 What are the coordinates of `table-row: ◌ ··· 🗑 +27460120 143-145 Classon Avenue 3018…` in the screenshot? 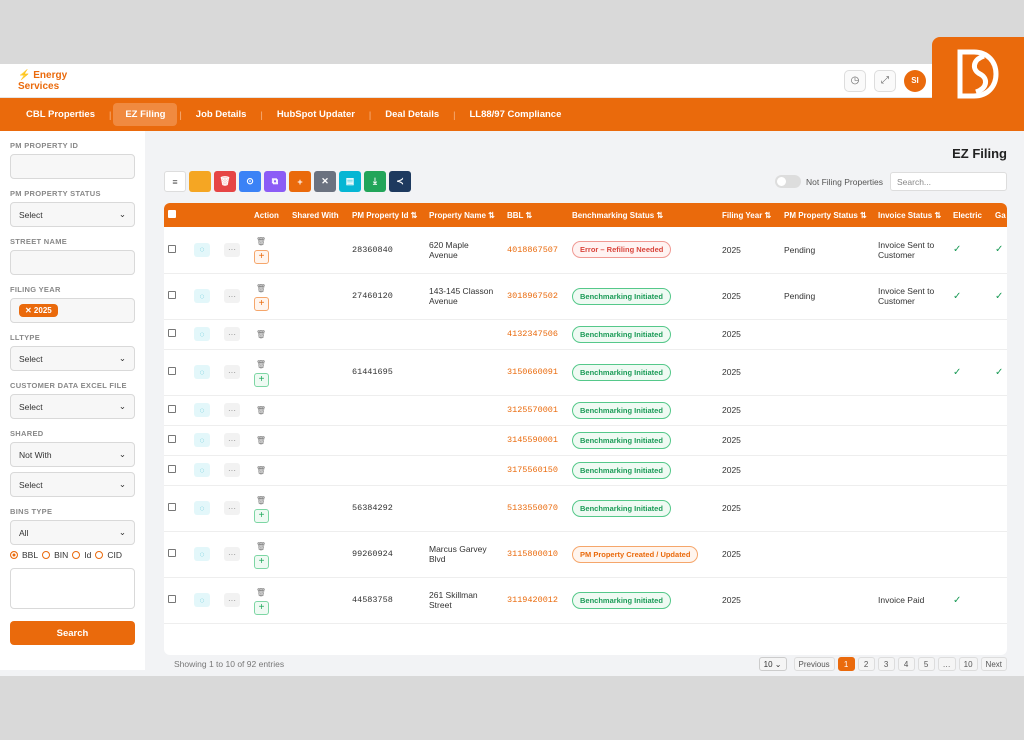 It's located at (585, 296).